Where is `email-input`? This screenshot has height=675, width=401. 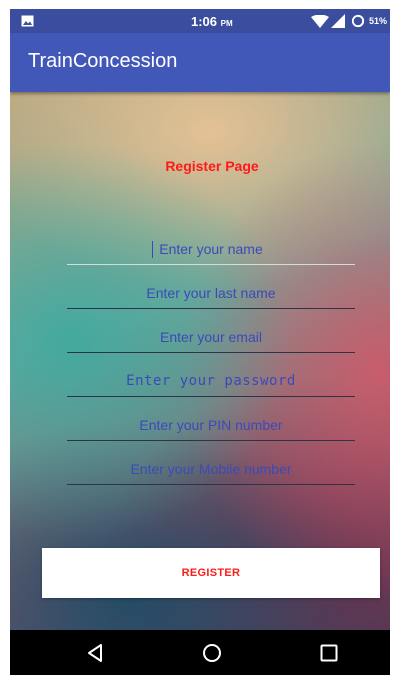
email-input is located at coordinates (211, 337).